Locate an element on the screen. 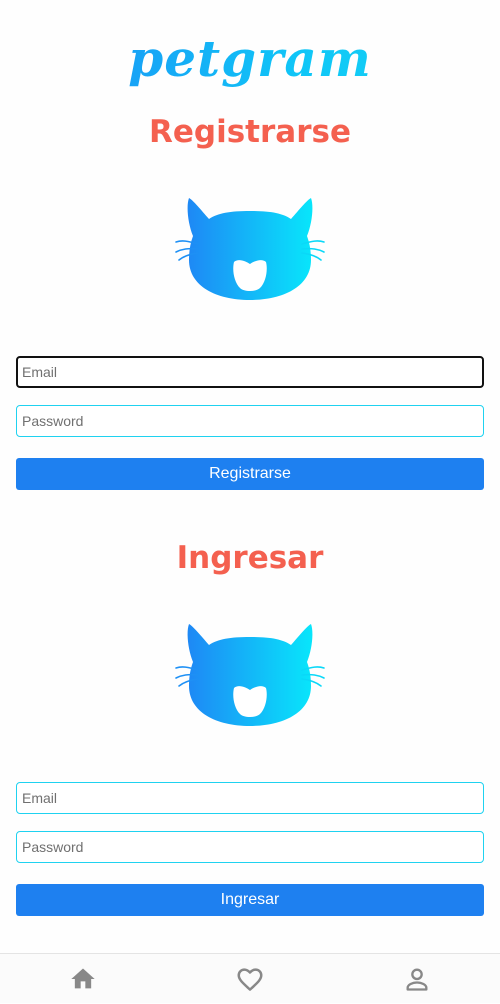 Image resolution: width=500 pixels, height=1004 pixels. app-logo: petgram is located at coordinates (250, 59).